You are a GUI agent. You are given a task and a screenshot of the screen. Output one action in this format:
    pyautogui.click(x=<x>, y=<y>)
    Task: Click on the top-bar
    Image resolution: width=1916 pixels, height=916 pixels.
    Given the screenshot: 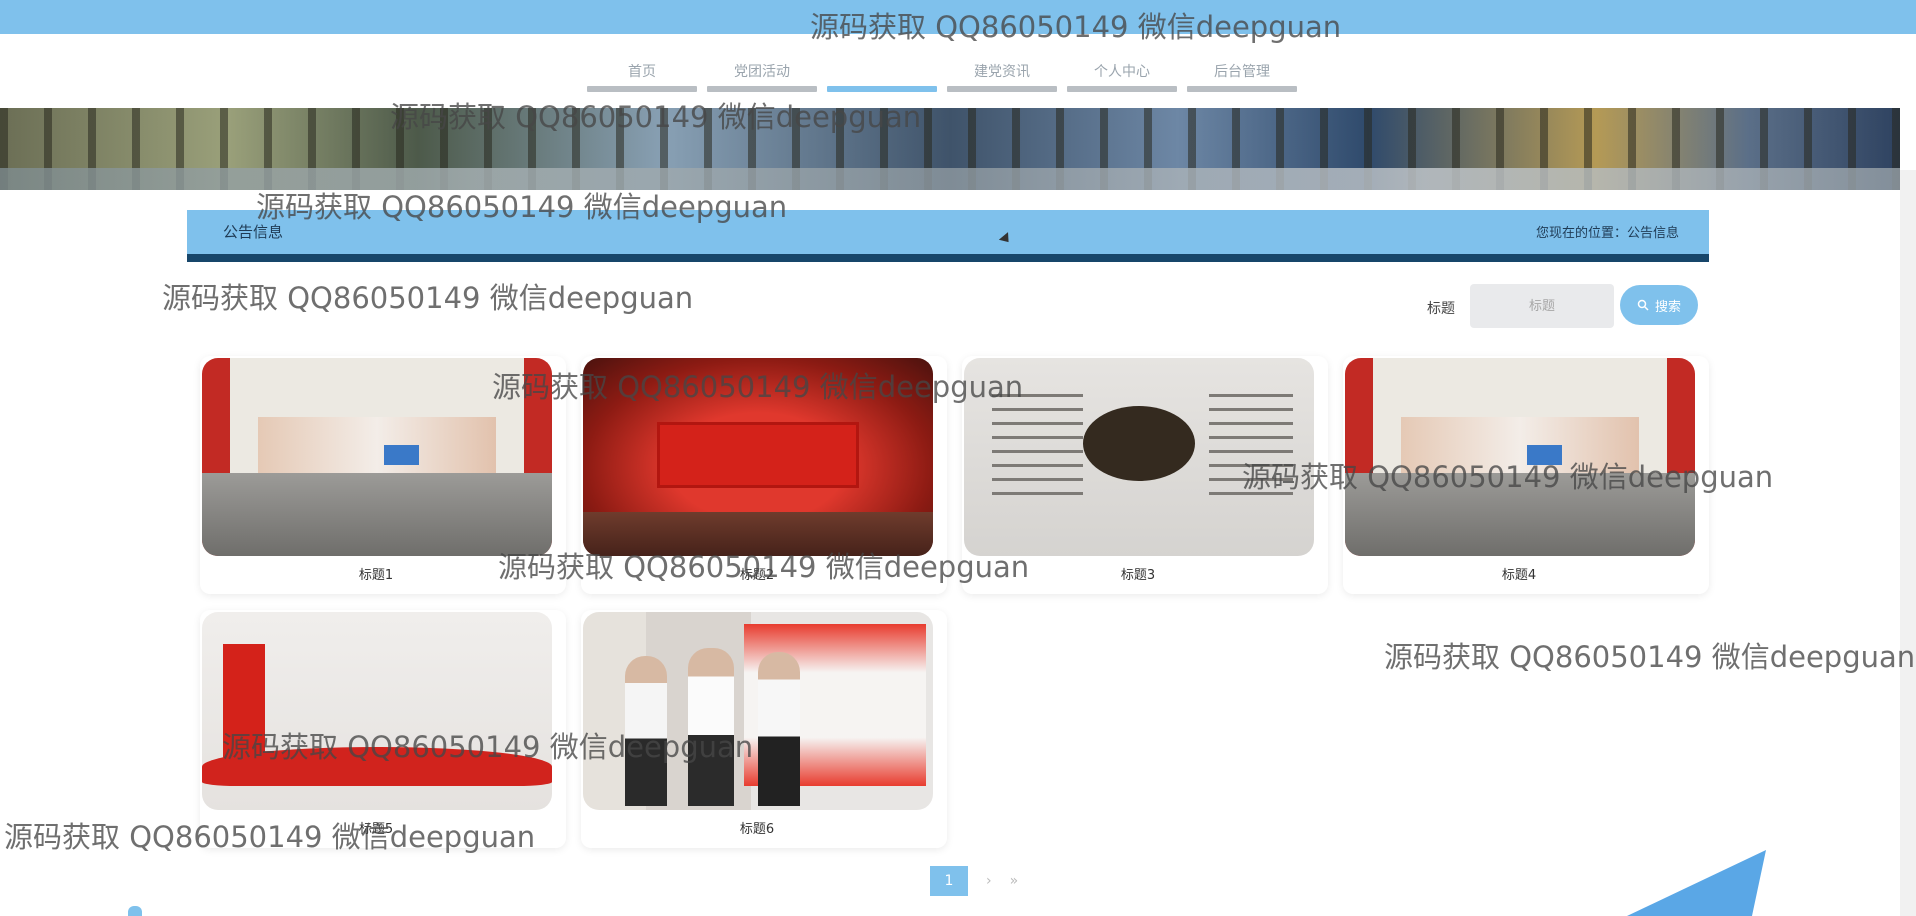 What is the action you would take?
    pyautogui.click(x=958, y=17)
    